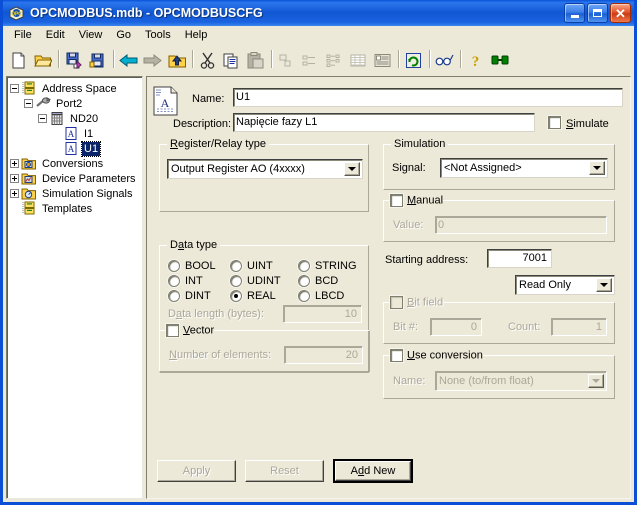 The height and width of the screenshot is (505, 637). What do you see at coordinates (57, 118) in the screenshot?
I see `device-icon` at bounding box center [57, 118].